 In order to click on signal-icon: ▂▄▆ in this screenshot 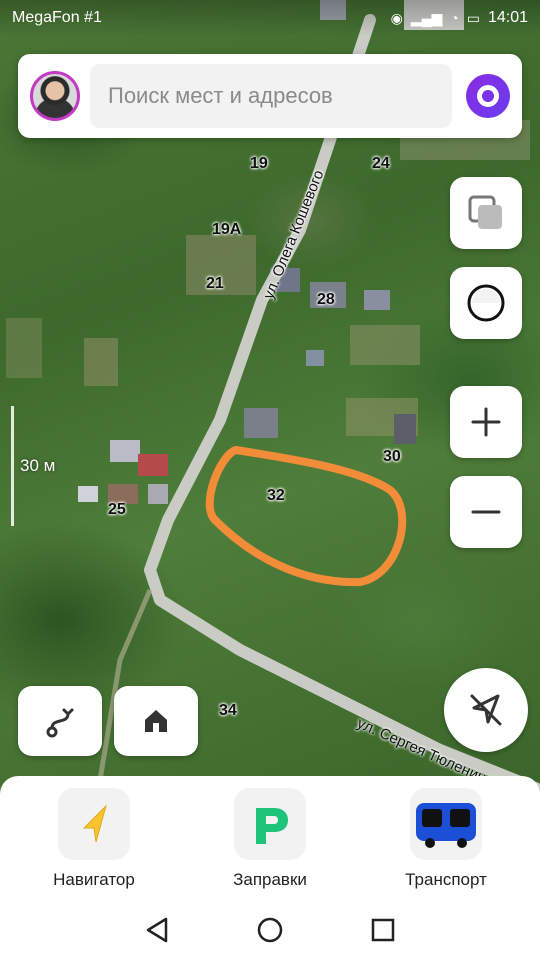, I will do `click(426, 17)`.